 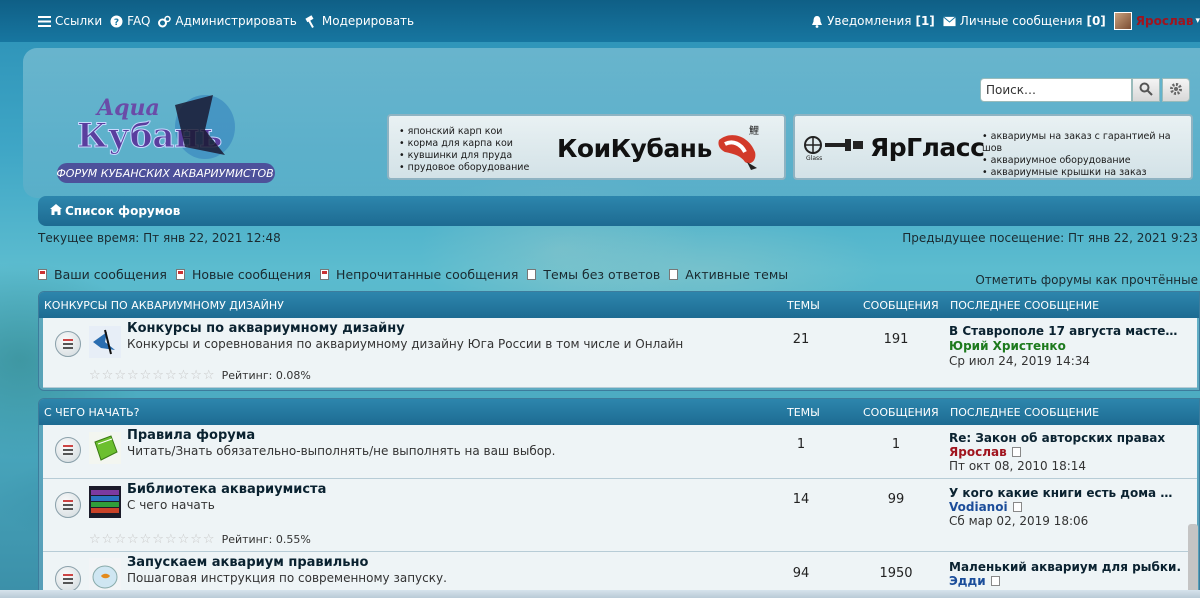 I want to click on active-topics-link: Активные темы, so click(x=728, y=274).